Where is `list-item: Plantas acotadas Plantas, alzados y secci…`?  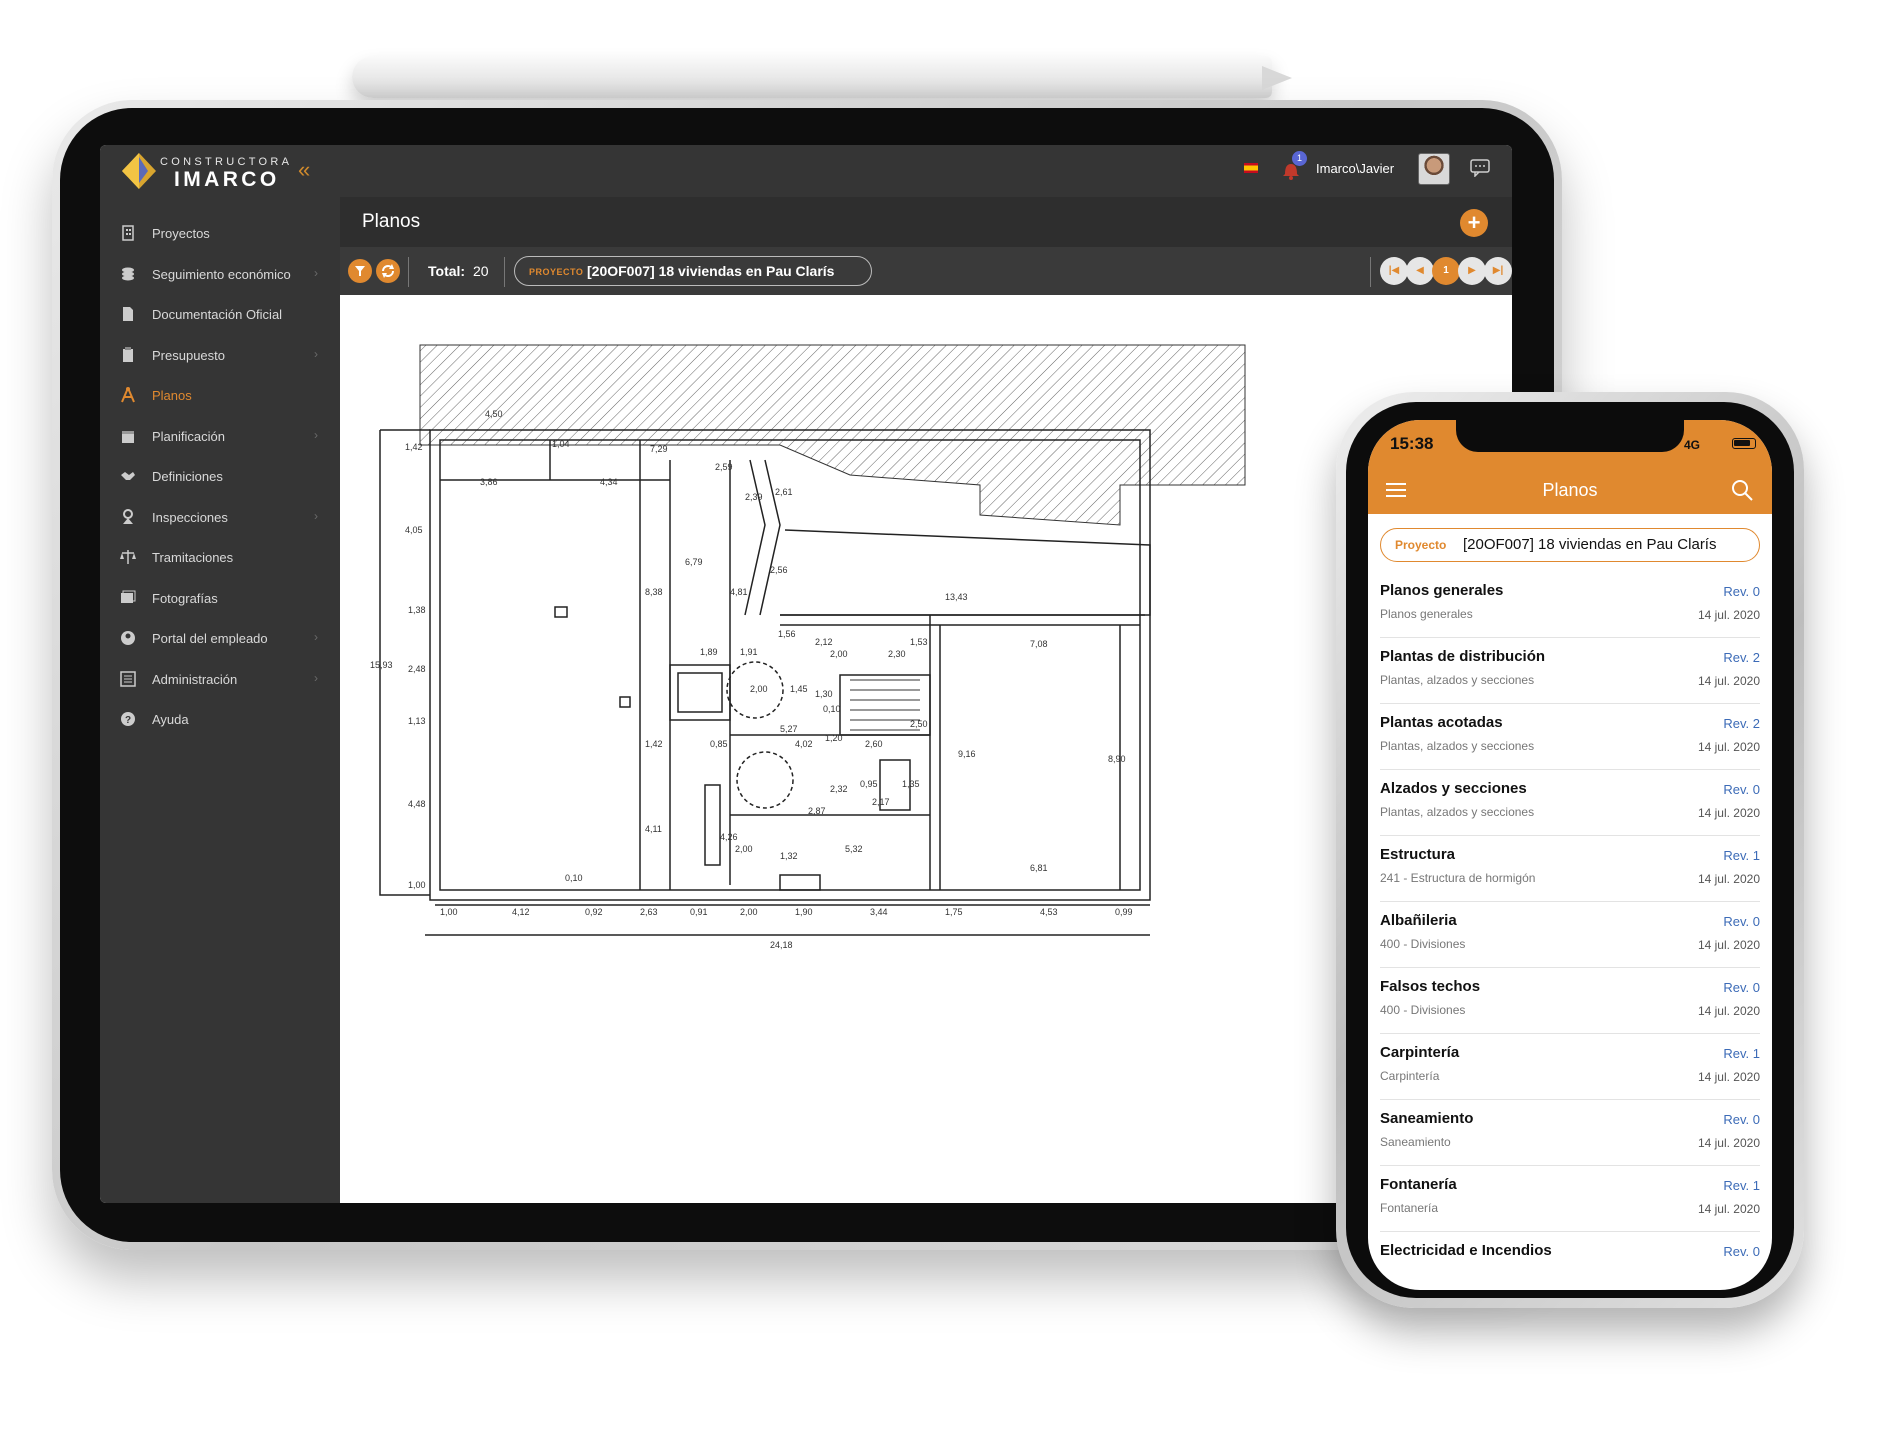 list-item: Plantas acotadas Plantas, alzados y secci… is located at coordinates (1570, 737).